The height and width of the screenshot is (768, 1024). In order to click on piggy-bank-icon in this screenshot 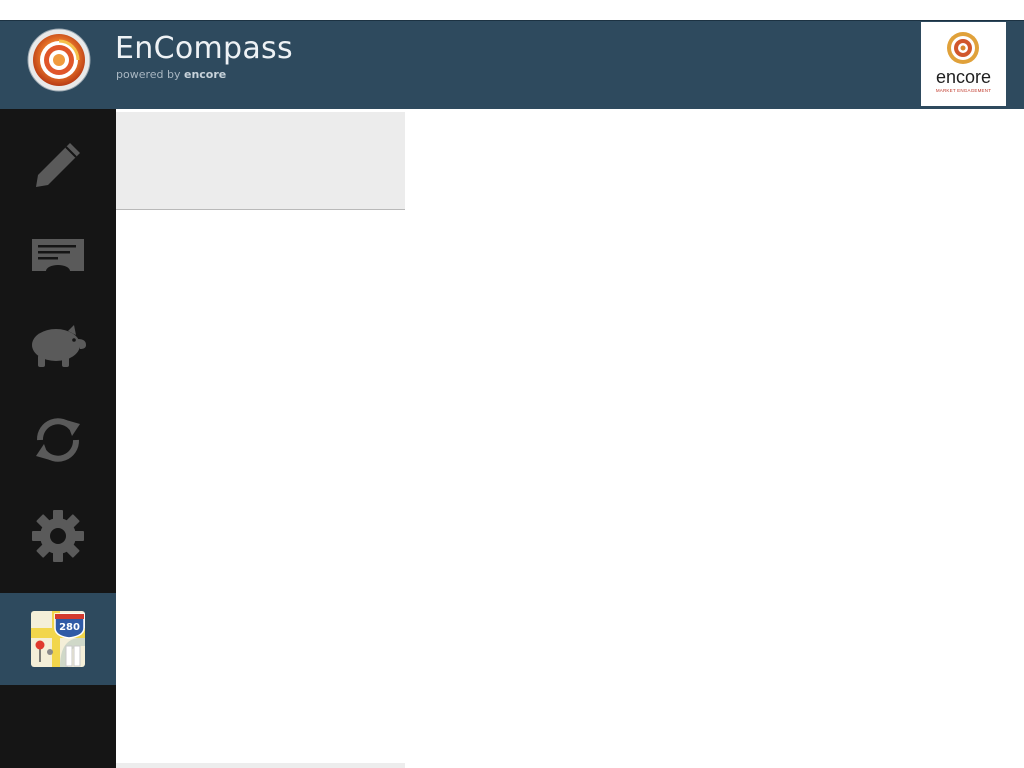, I will do `click(59, 346)`.